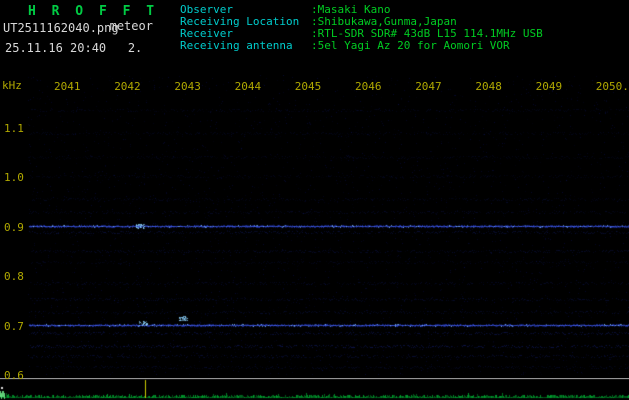 The width and height of the screenshot is (629, 400). What do you see at coordinates (549, 86) in the screenshot?
I see `x-tick-label: 2049` at bounding box center [549, 86].